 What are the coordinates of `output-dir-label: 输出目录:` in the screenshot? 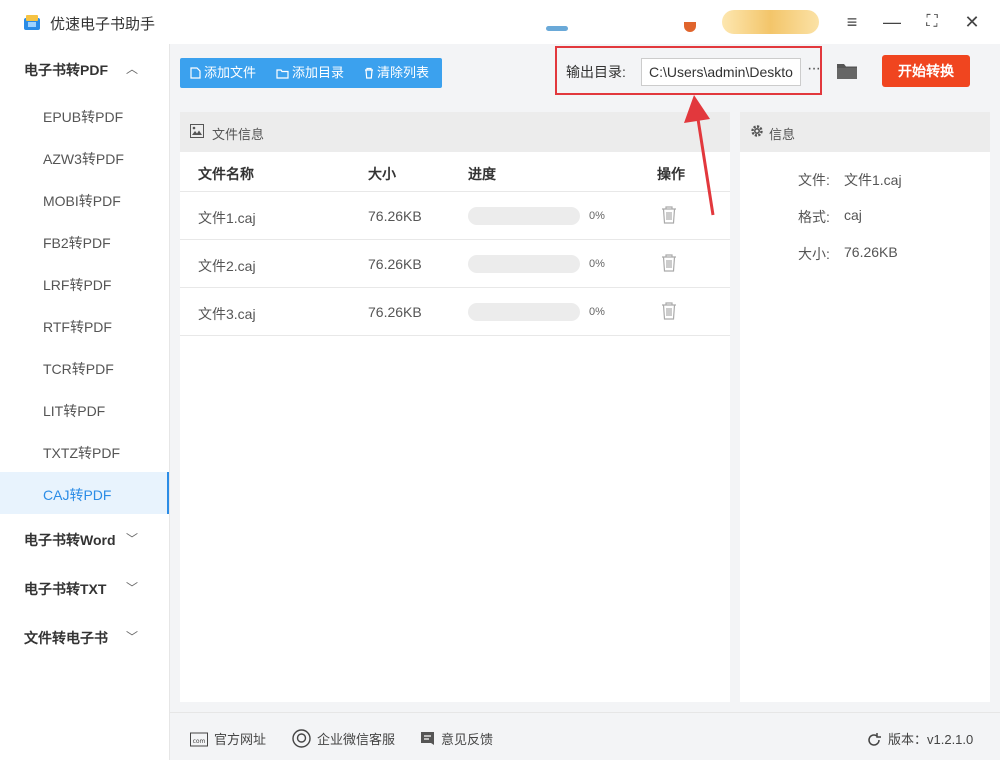 It's located at (596, 72).